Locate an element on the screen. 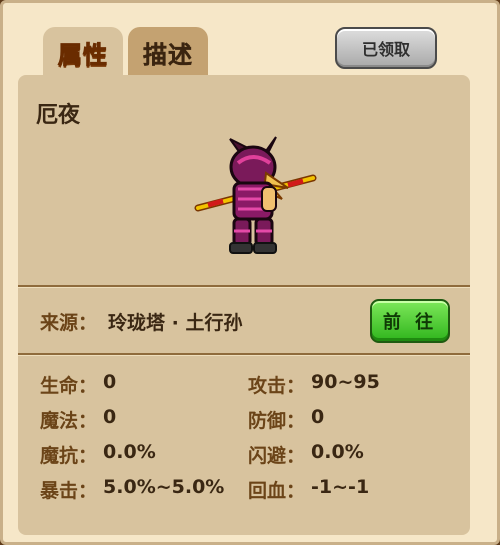  source-label: 来源： is located at coordinates (69, 323).